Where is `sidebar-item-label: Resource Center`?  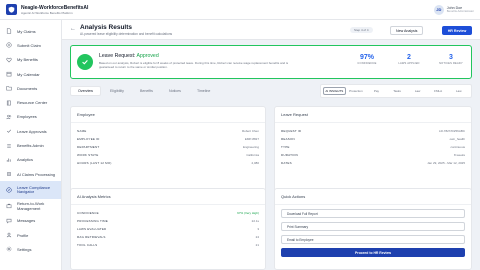 sidebar-item-label: Resource Center is located at coordinates (32, 103).